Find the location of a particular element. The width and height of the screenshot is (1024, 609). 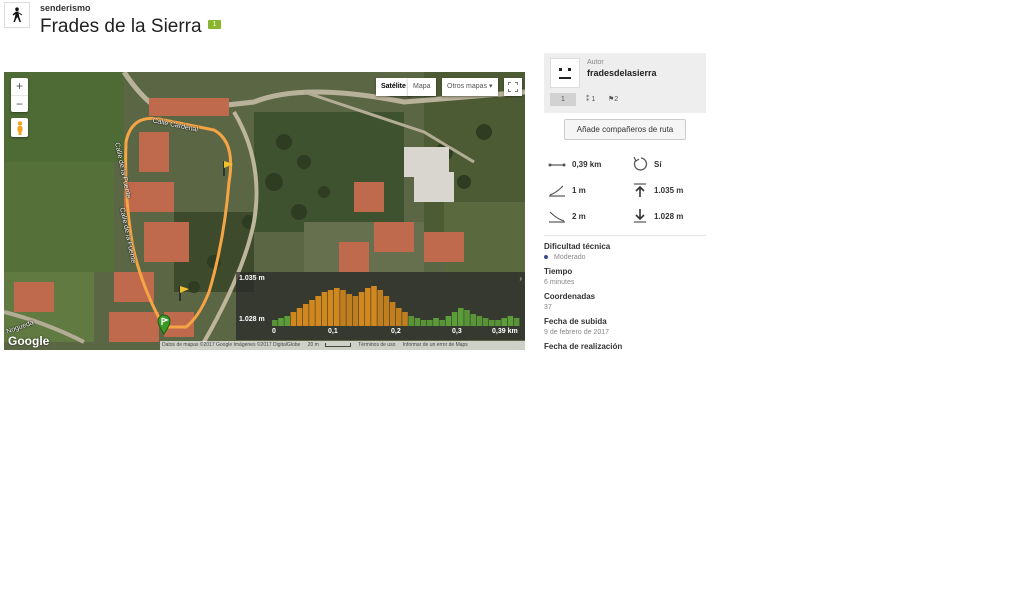

upload-date-label: Fecha de subida is located at coordinates (575, 321).